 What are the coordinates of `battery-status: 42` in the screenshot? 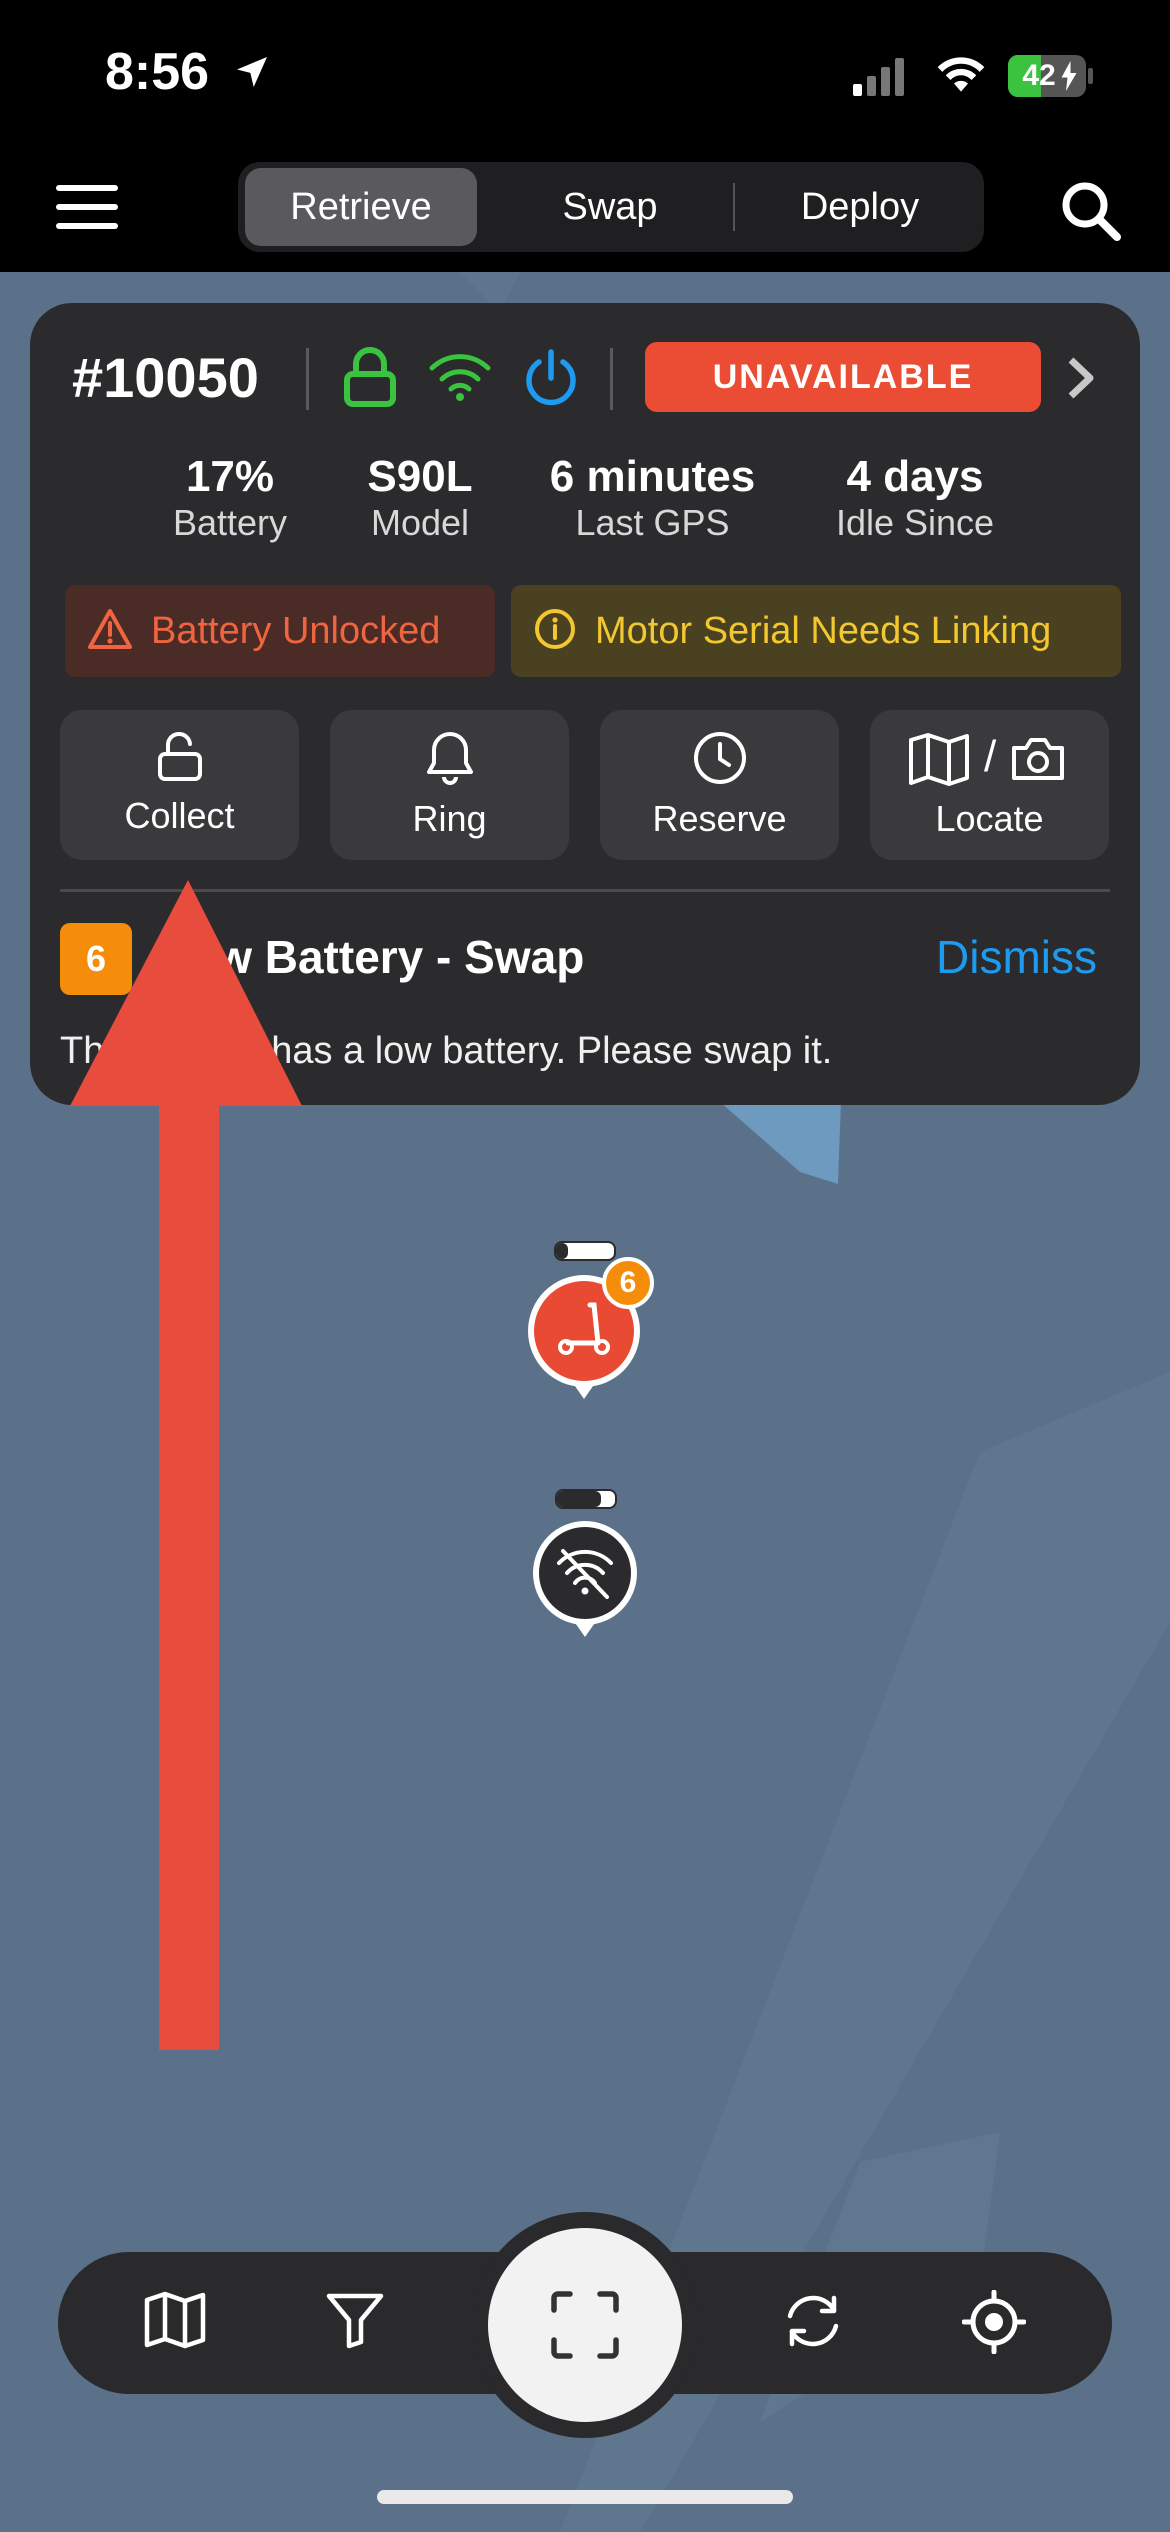 It's located at (1047, 76).